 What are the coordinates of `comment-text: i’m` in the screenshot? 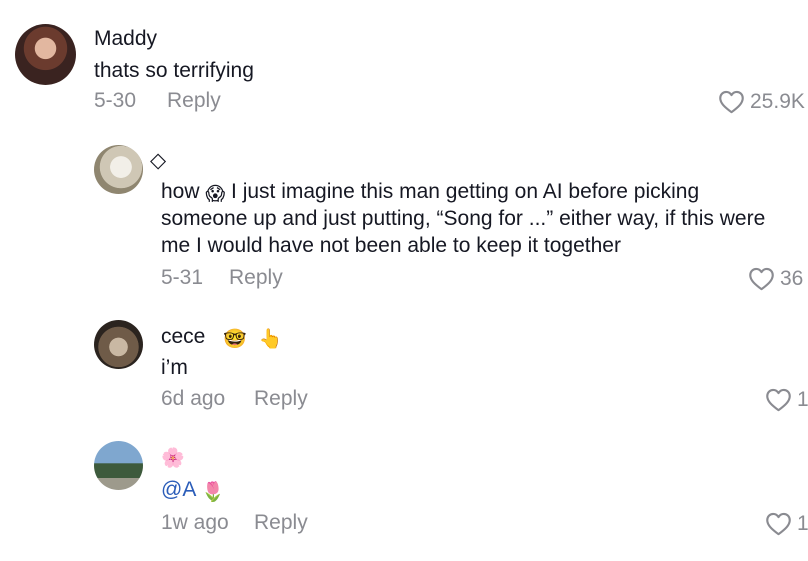 It's located at (174, 367).